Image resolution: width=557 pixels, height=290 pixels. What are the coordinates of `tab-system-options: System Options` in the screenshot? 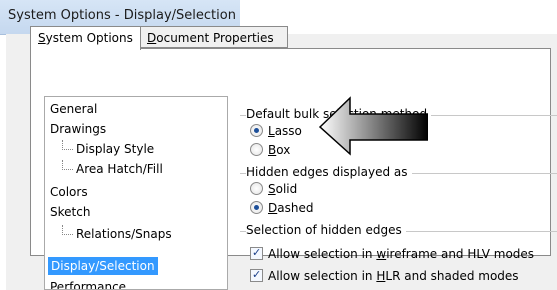 It's located at (85, 38).